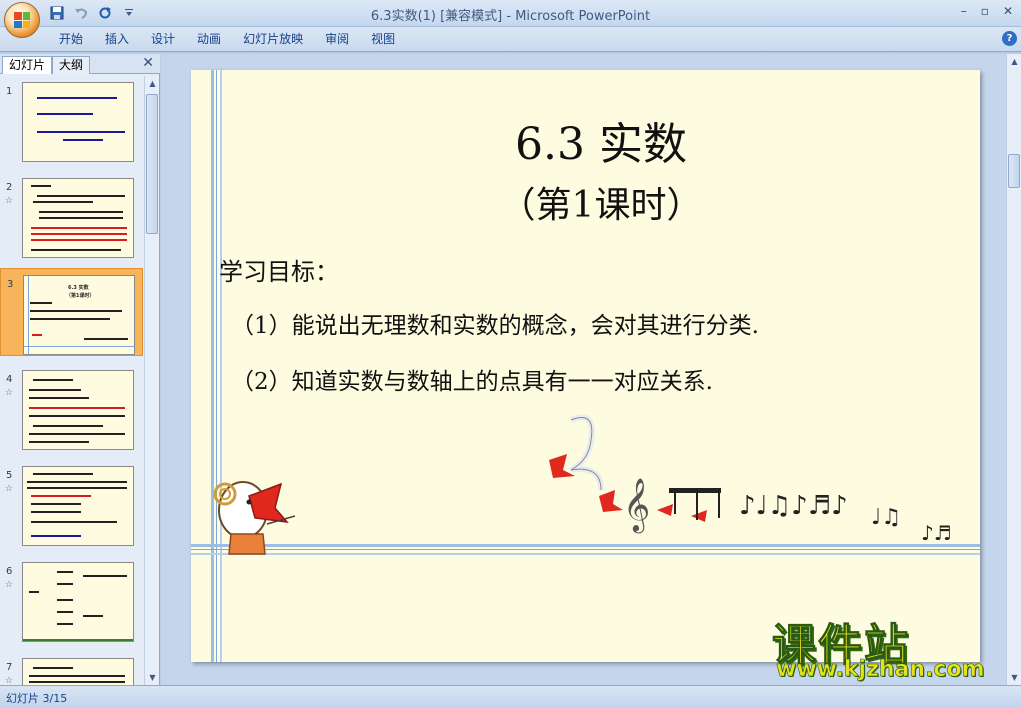 The image size is (1021, 708). What do you see at coordinates (37, 698) in the screenshot?
I see `slide-counter: 幻灯片 3/15` at bounding box center [37, 698].